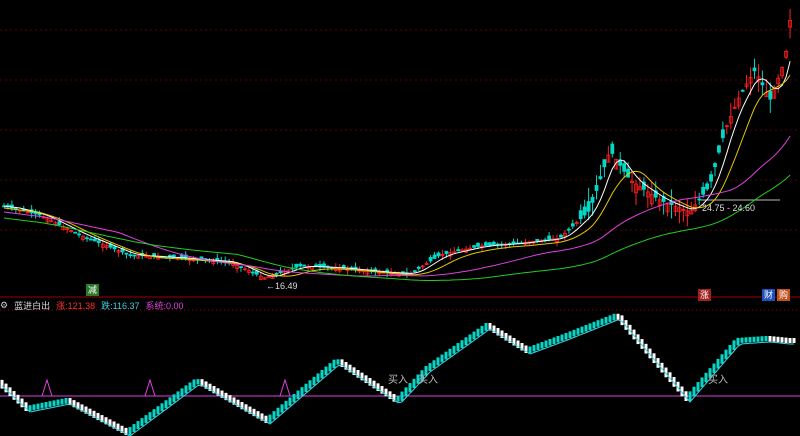 This screenshot has width=800, height=436. Describe the element at coordinates (768, 295) in the screenshot. I see `marker-badge-3: 财` at that location.